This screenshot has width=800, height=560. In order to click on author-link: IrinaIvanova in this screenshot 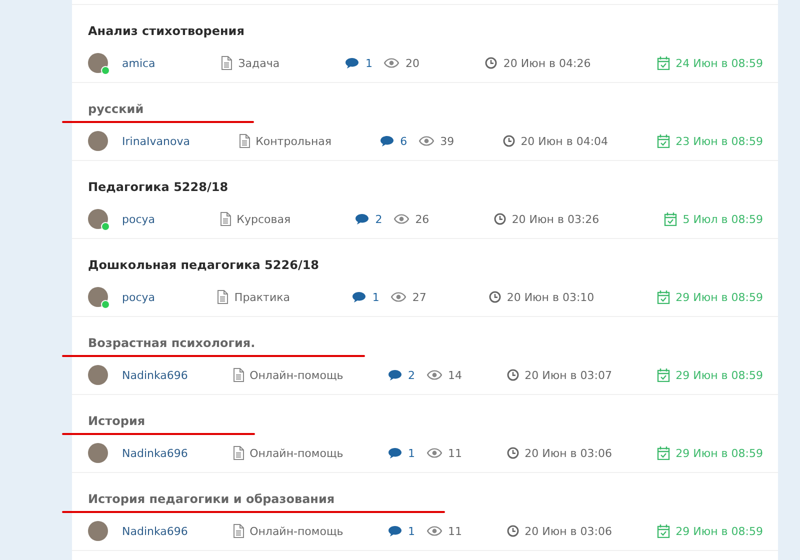, I will do `click(156, 141)`.